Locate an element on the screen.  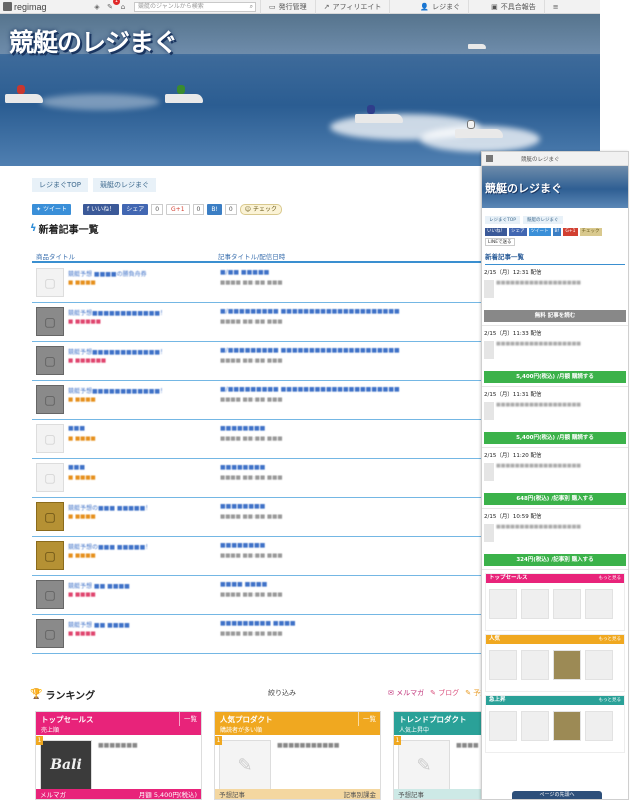
tab-mailmag: ✉ メルマガ is located at coordinates (406, 693).